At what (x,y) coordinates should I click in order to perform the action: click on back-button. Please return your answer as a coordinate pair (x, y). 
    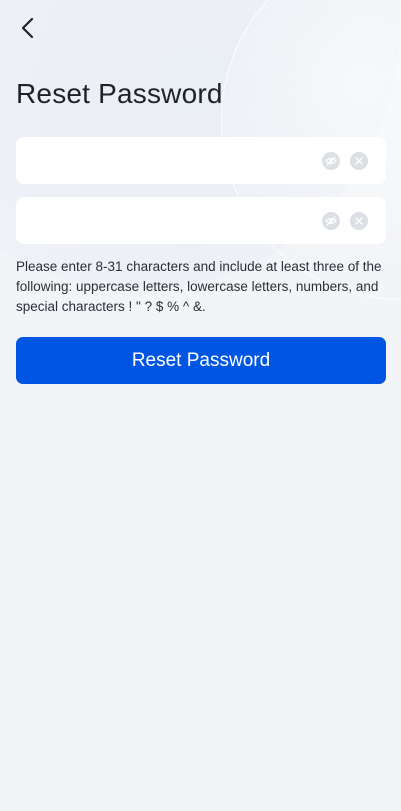
    Looking at the image, I should click on (28, 28).